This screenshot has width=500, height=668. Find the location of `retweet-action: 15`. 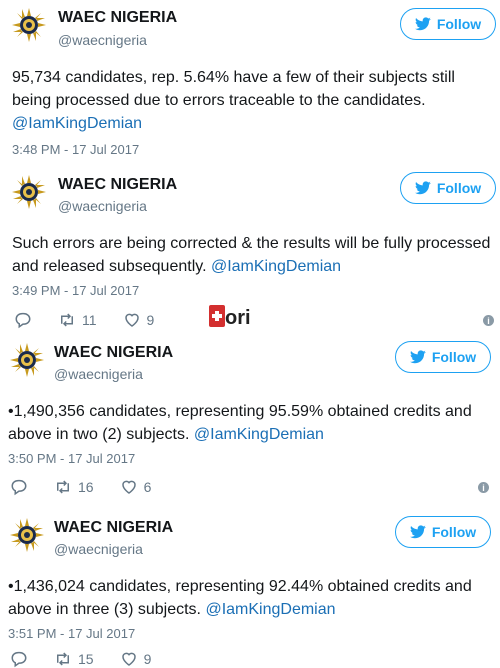

retweet-action: 15 is located at coordinates (74, 659).